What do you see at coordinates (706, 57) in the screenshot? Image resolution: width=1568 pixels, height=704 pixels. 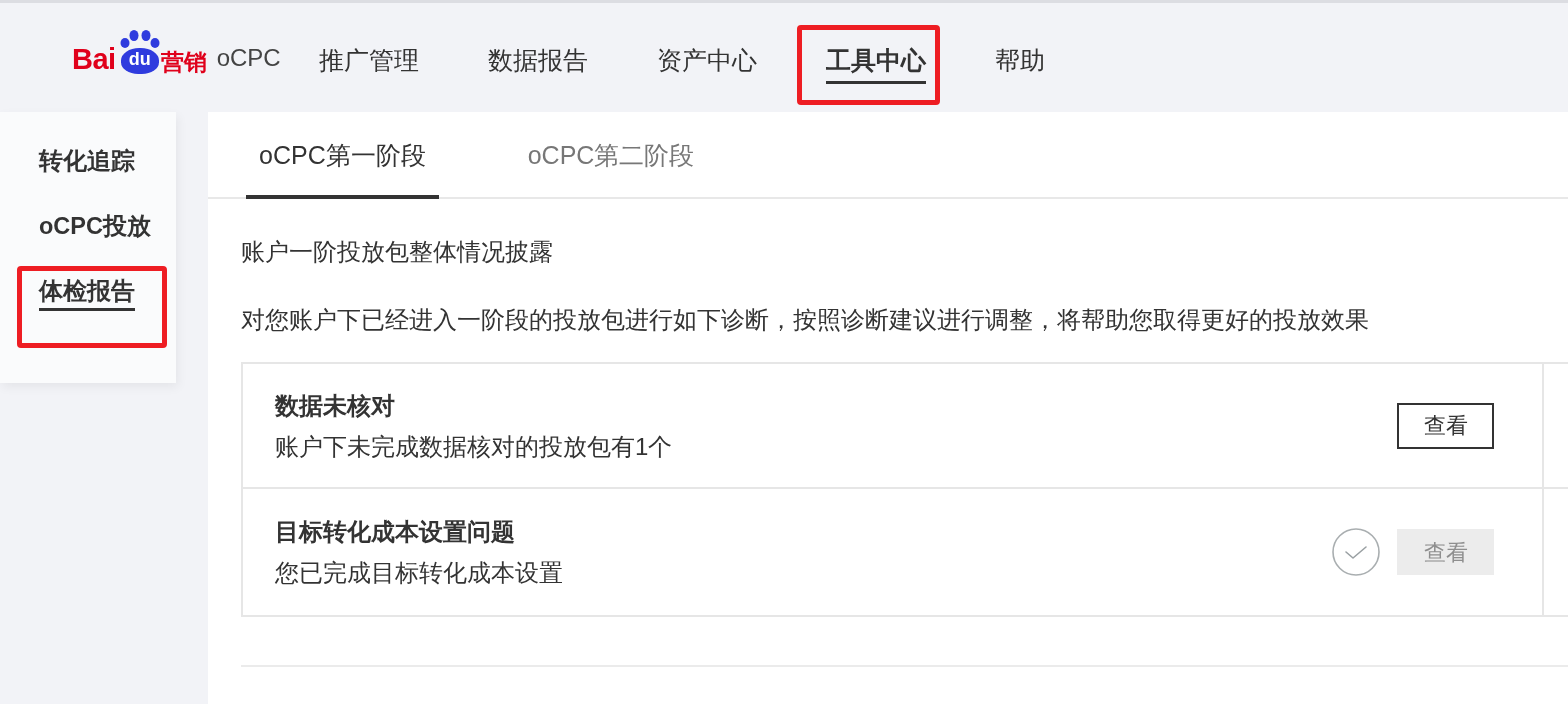 I see `nav-tab: 资产中心` at bounding box center [706, 57].